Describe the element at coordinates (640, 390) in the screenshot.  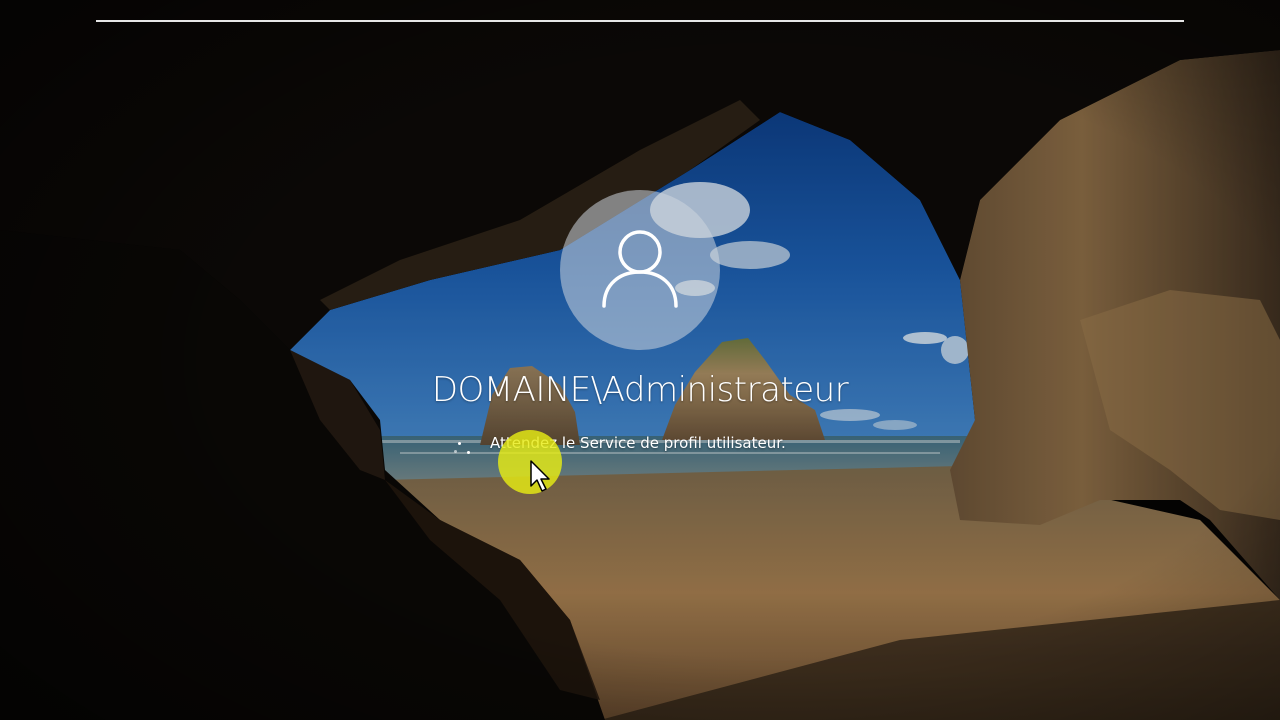
I see `account-name: DOMAINE\Administrateur` at that location.